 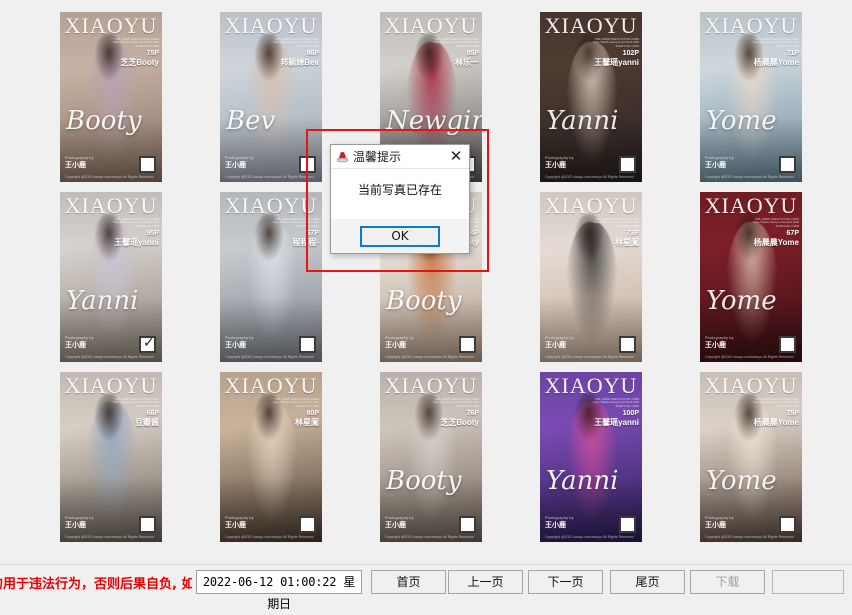 What do you see at coordinates (377, 157) in the screenshot?
I see `dialog-title: 温馨提示` at bounding box center [377, 157].